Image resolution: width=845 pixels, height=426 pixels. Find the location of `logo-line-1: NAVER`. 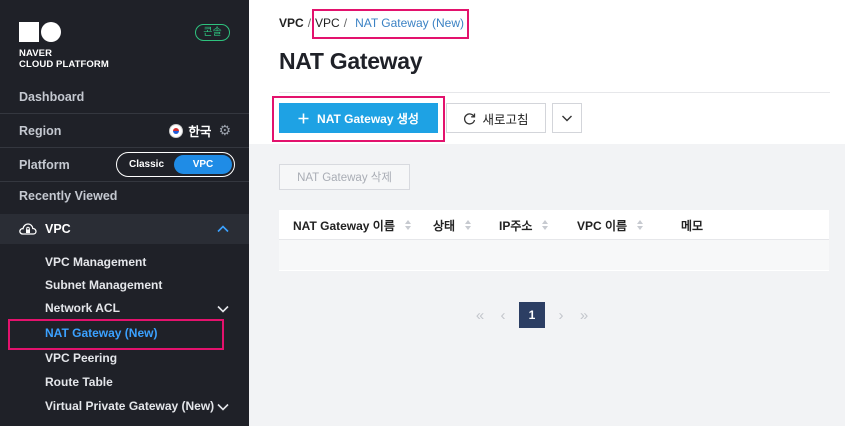

logo-line-1: NAVER is located at coordinates (36, 53).